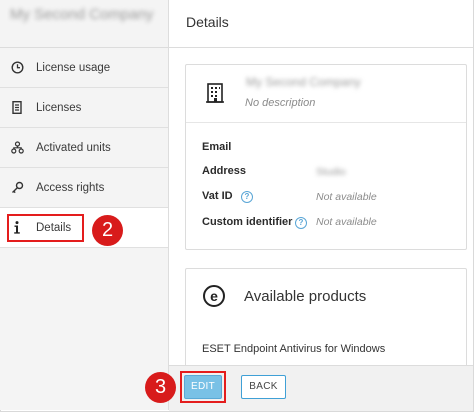  I want to click on sidebar-item-license-usage: License usage, so click(84, 68).